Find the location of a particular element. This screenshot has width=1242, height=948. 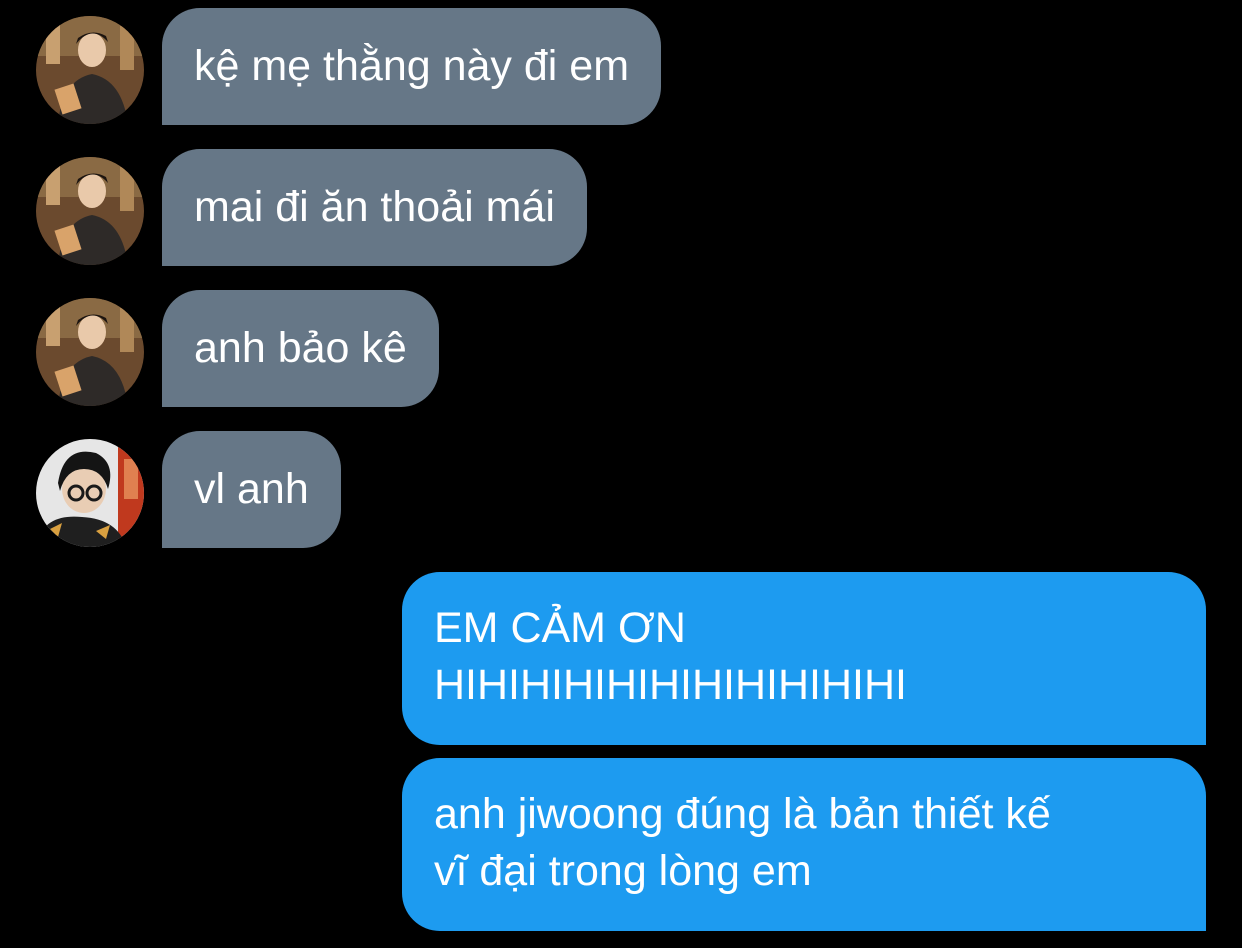

message-text-line: HIHIHIHIHIHIHIHIHIHIHI is located at coordinates (670, 685).